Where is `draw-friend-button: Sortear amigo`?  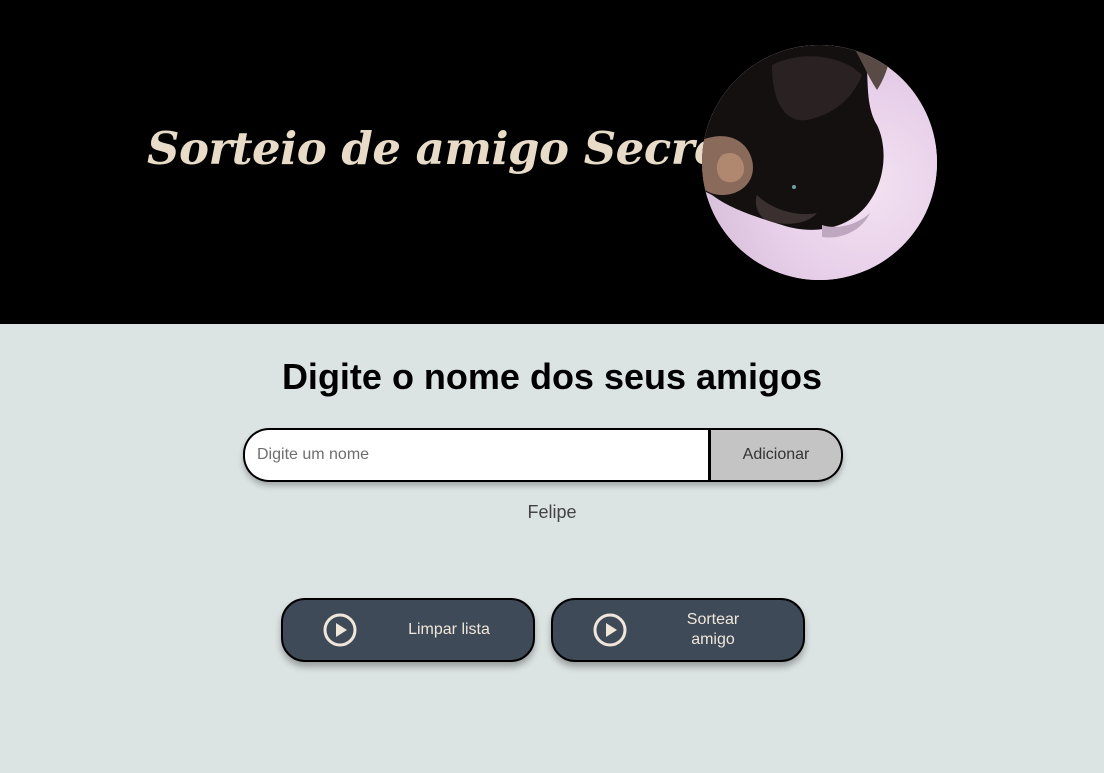
draw-friend-button: Sortear amigo is located at coordinates (678, 630).